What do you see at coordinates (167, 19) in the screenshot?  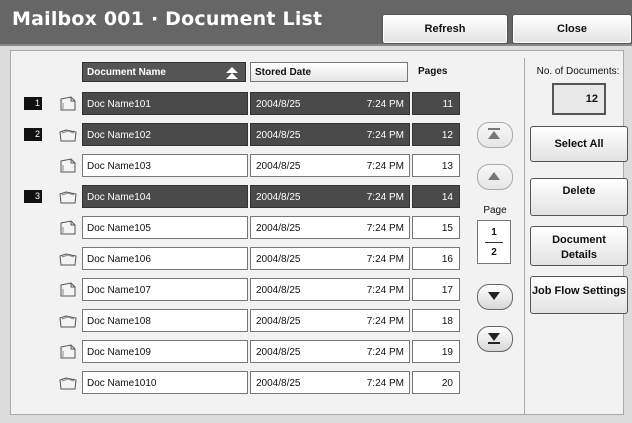 I see `page-title: Mailbox 001 · Document List` at bounding box center [167, 19].